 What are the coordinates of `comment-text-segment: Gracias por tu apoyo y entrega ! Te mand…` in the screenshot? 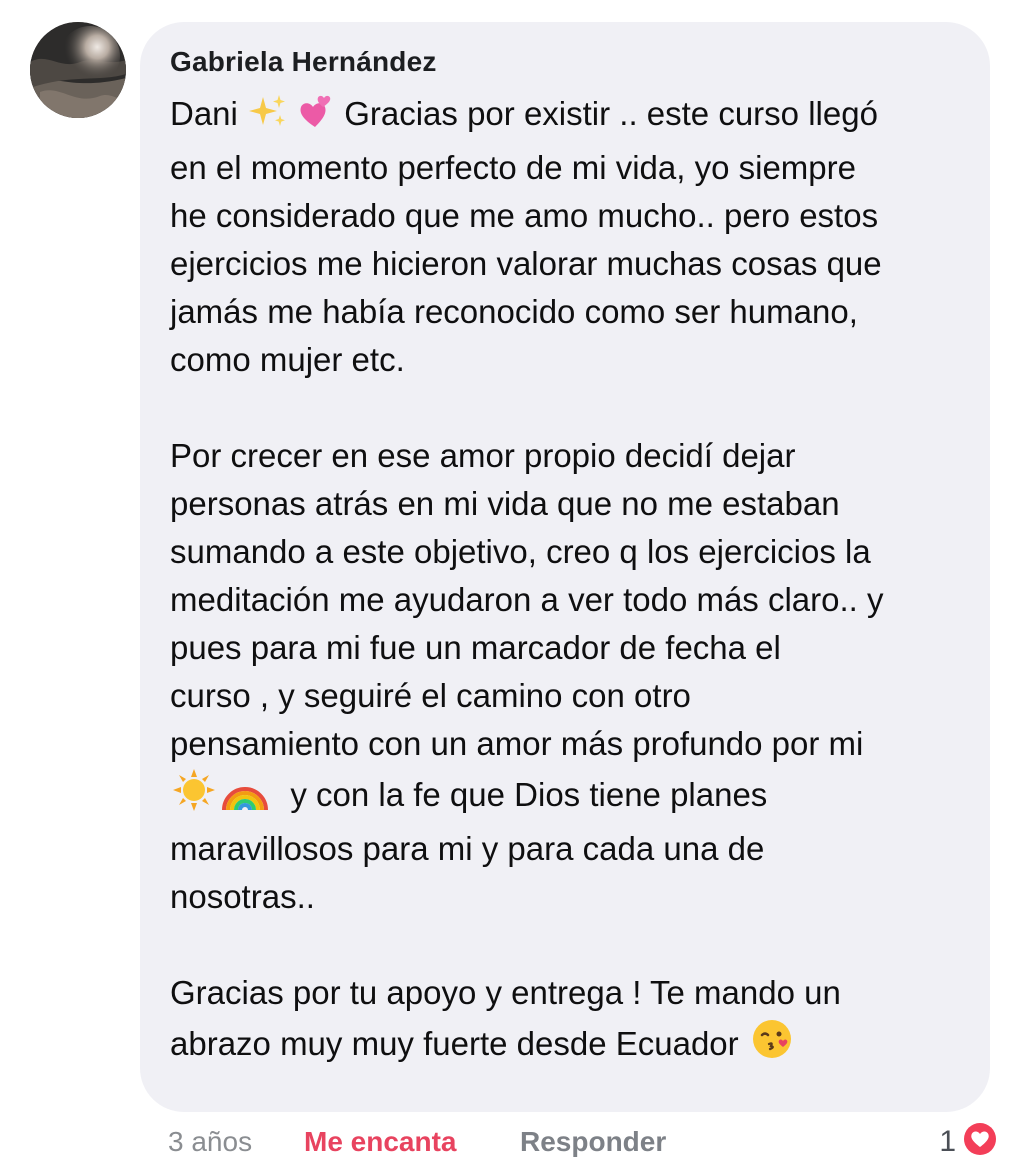 It's located at (505, 992).